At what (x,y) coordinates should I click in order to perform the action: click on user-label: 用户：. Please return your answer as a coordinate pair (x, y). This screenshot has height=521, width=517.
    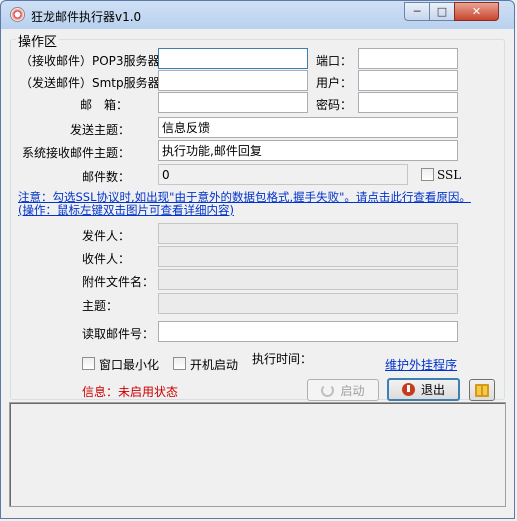
    Looking at the image, I should click on (334, 83).